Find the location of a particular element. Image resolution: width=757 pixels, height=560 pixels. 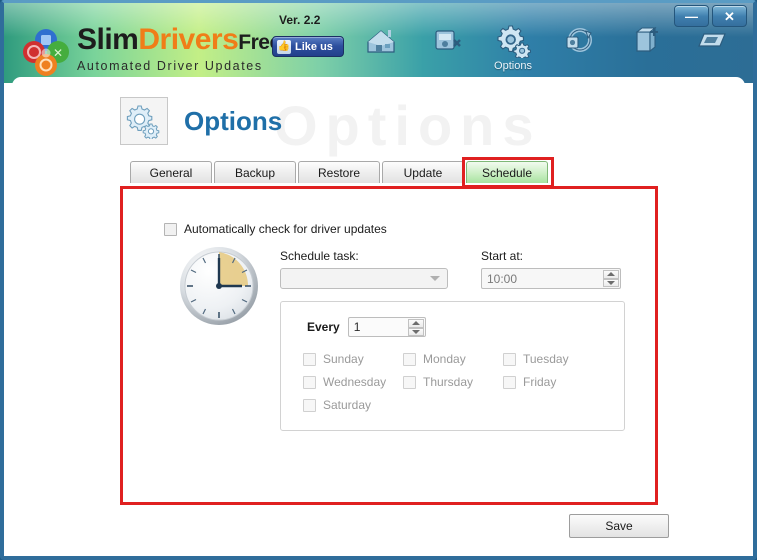

schedule-task-group: Schedule task: is located at coordinates (364, 269).